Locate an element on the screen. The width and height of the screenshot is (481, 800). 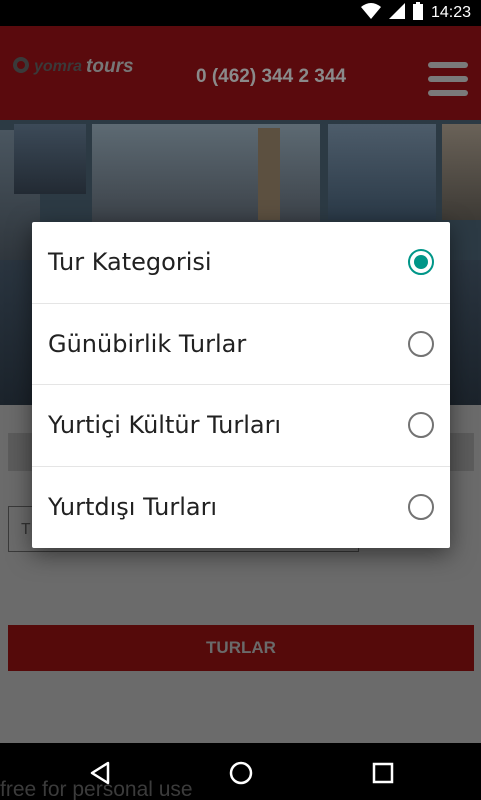
city-night-image is located at coordinates (50, 159).